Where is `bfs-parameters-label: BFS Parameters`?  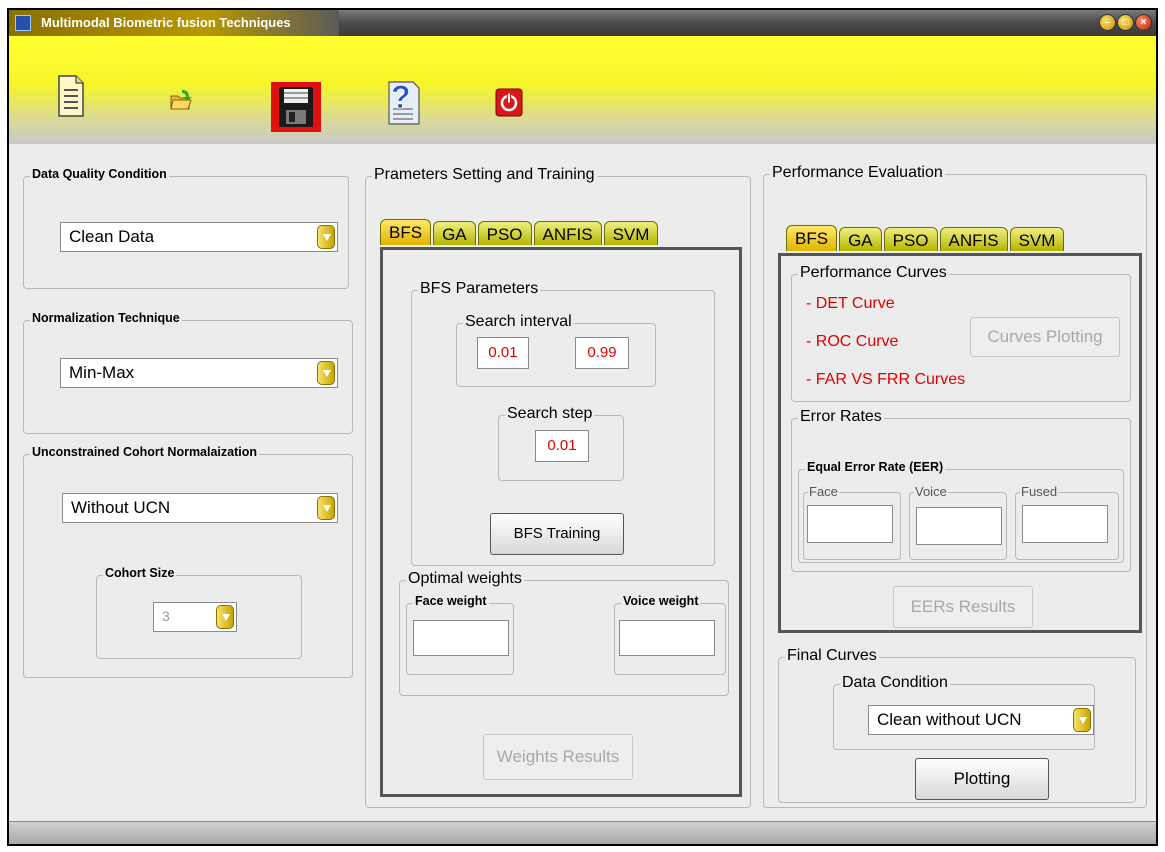 bfs-parameters-label: BFS Parameters is located at coordinates (479, 289).